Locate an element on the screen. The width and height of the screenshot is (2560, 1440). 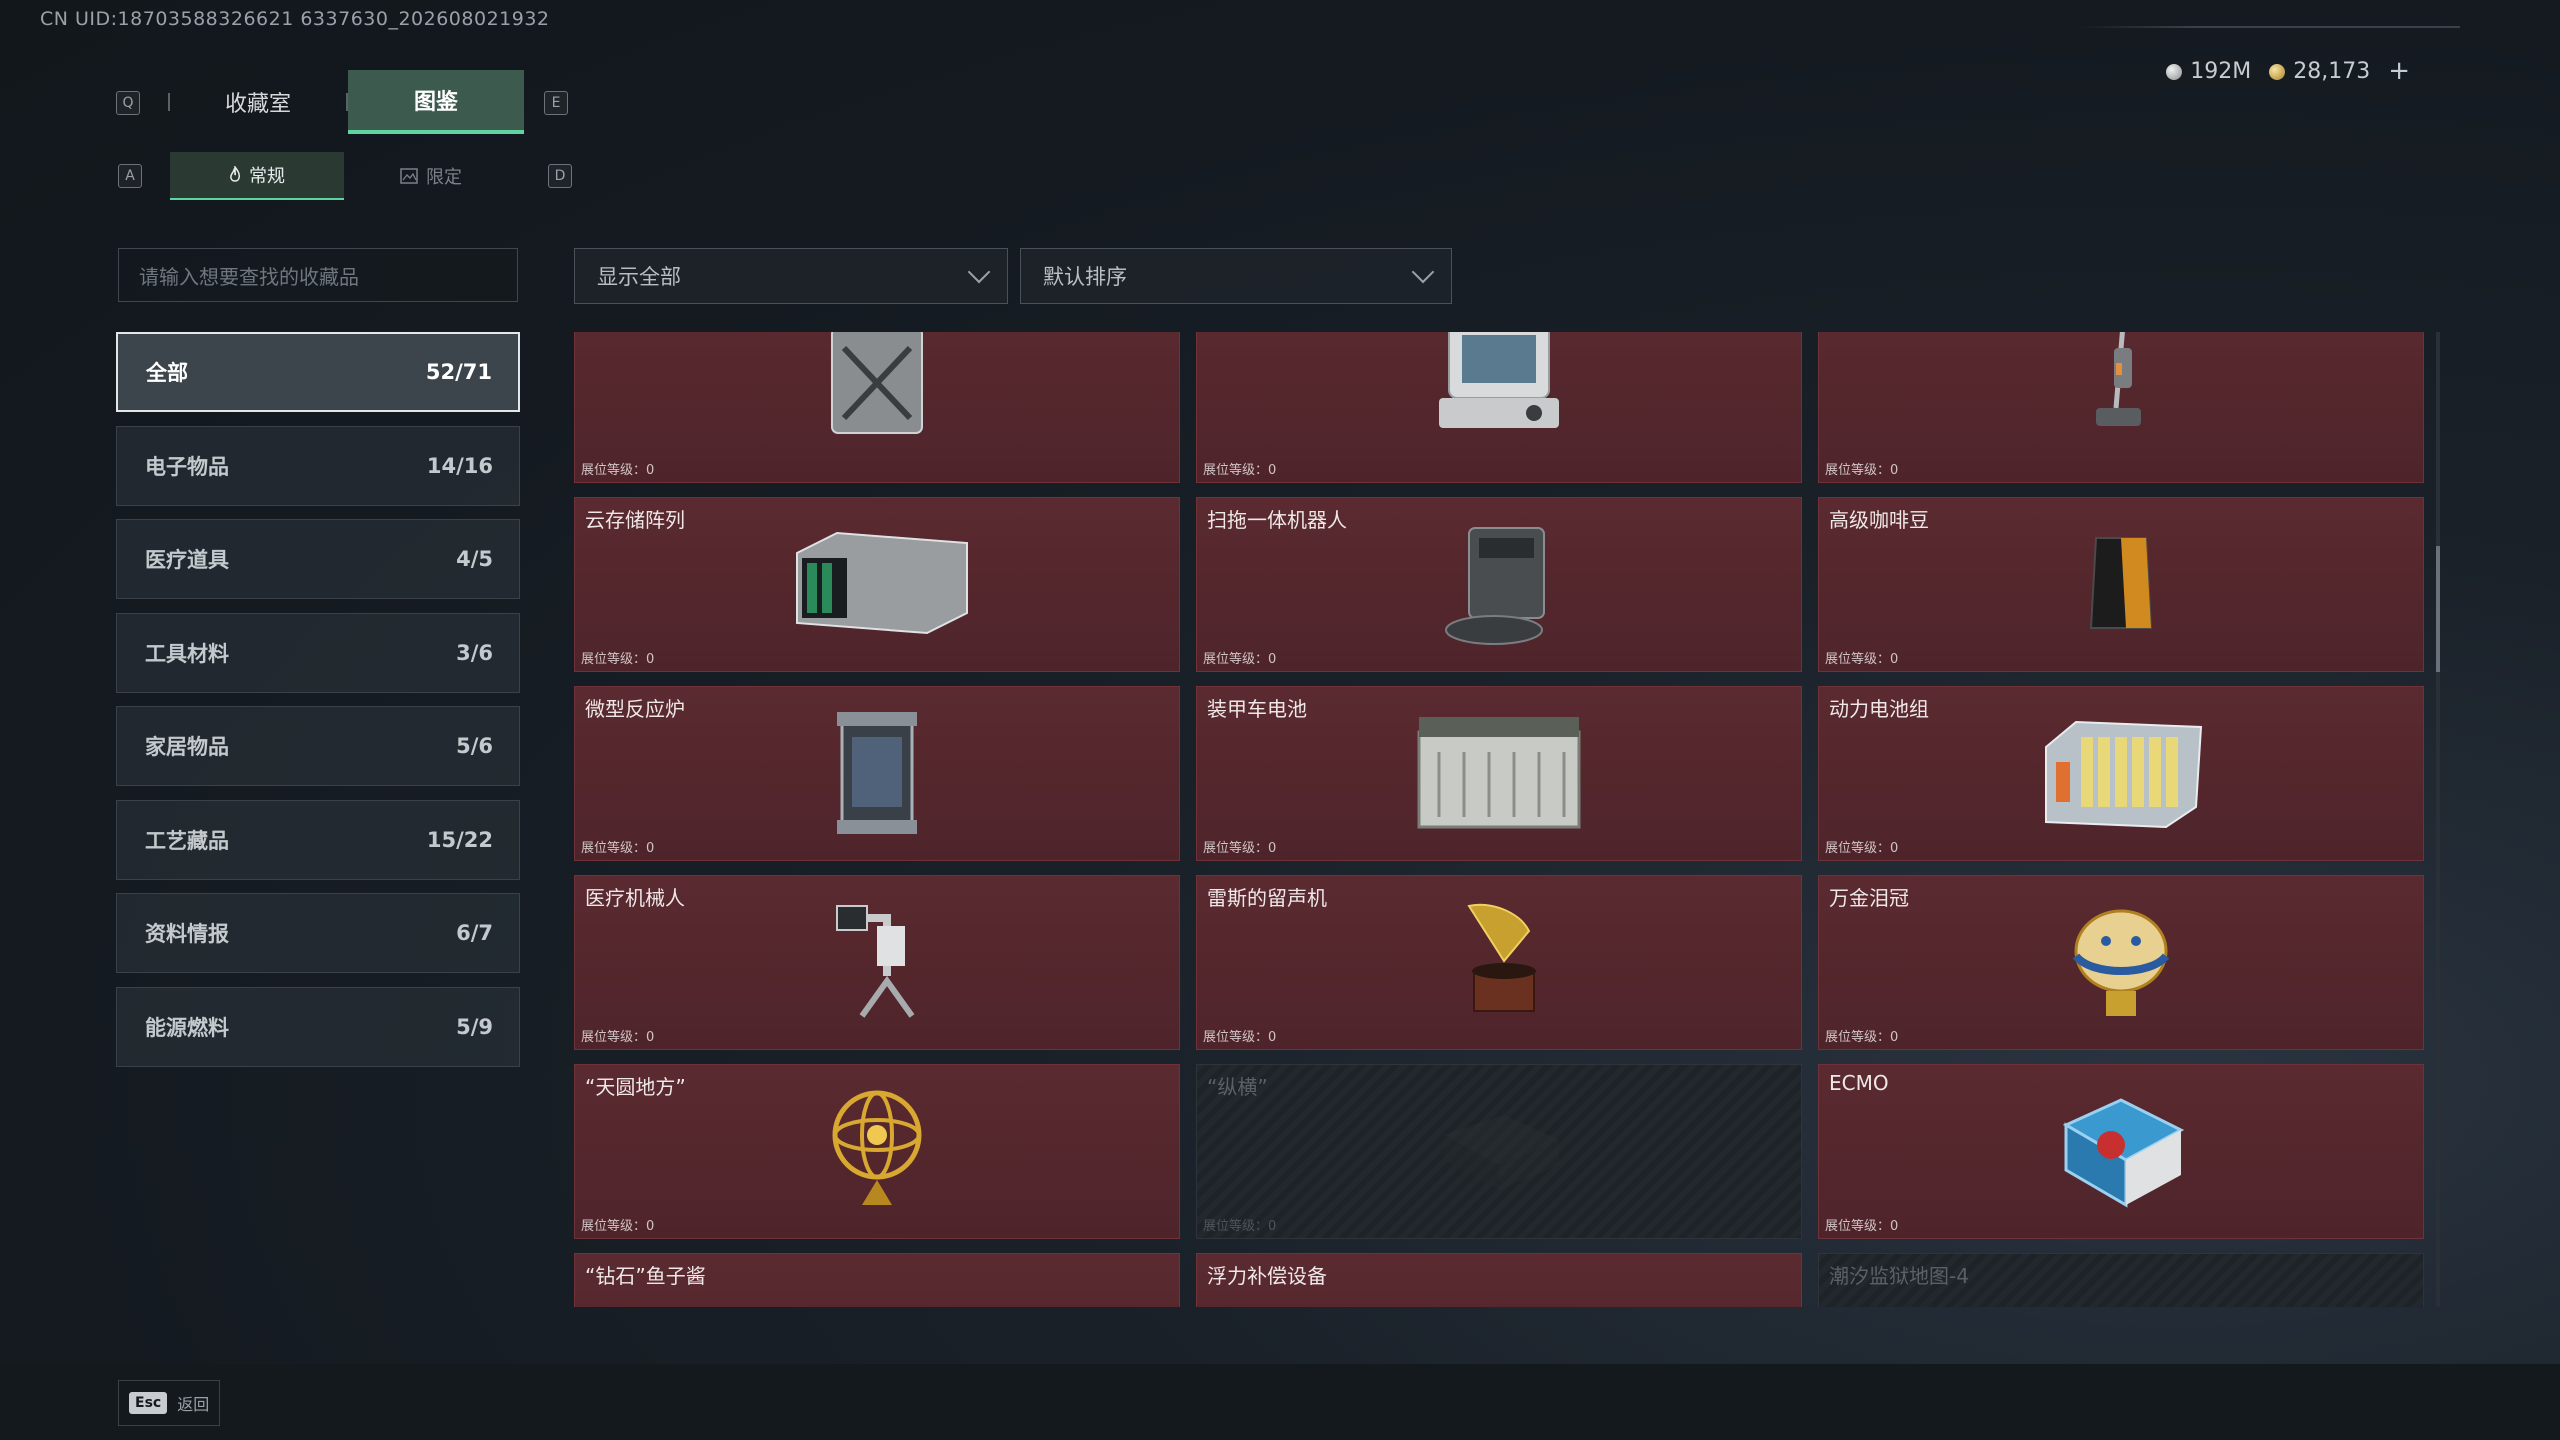
item-name: 浮力补偿设备 is located at coordinates (1267, 1276).